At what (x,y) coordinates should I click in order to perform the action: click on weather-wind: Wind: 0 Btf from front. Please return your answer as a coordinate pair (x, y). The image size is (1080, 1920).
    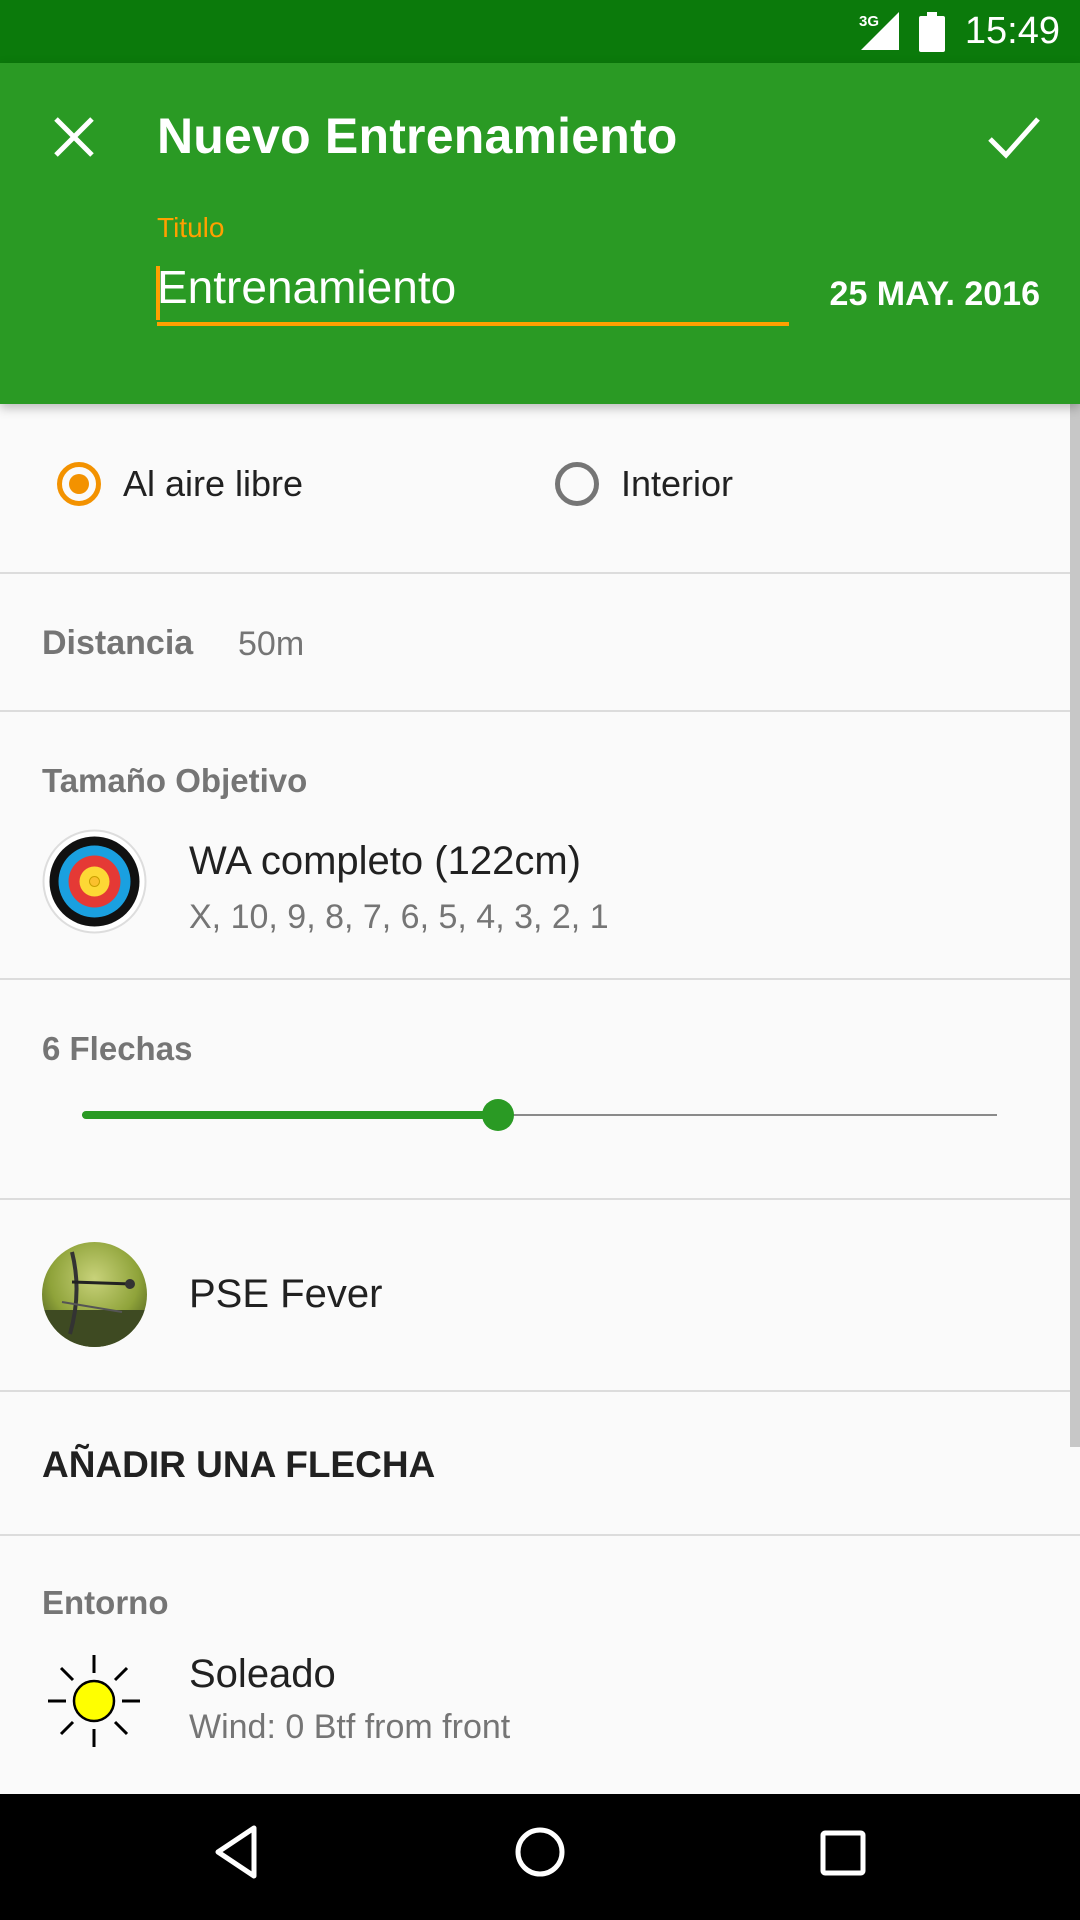
    Looking at the image, I should click on (350, 1727).